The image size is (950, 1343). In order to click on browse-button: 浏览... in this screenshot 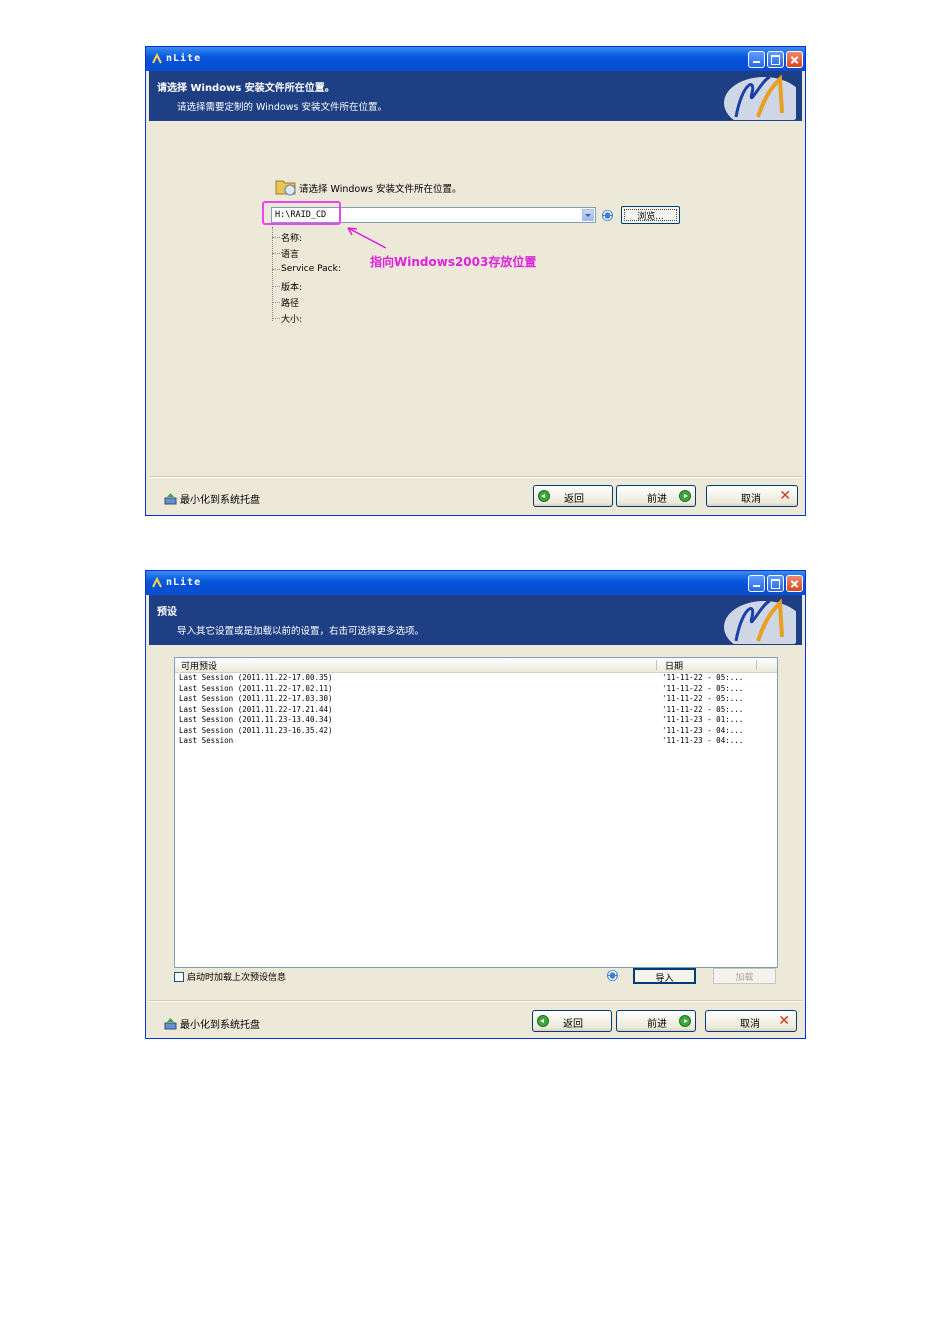, I will do `click(650, 215)`.